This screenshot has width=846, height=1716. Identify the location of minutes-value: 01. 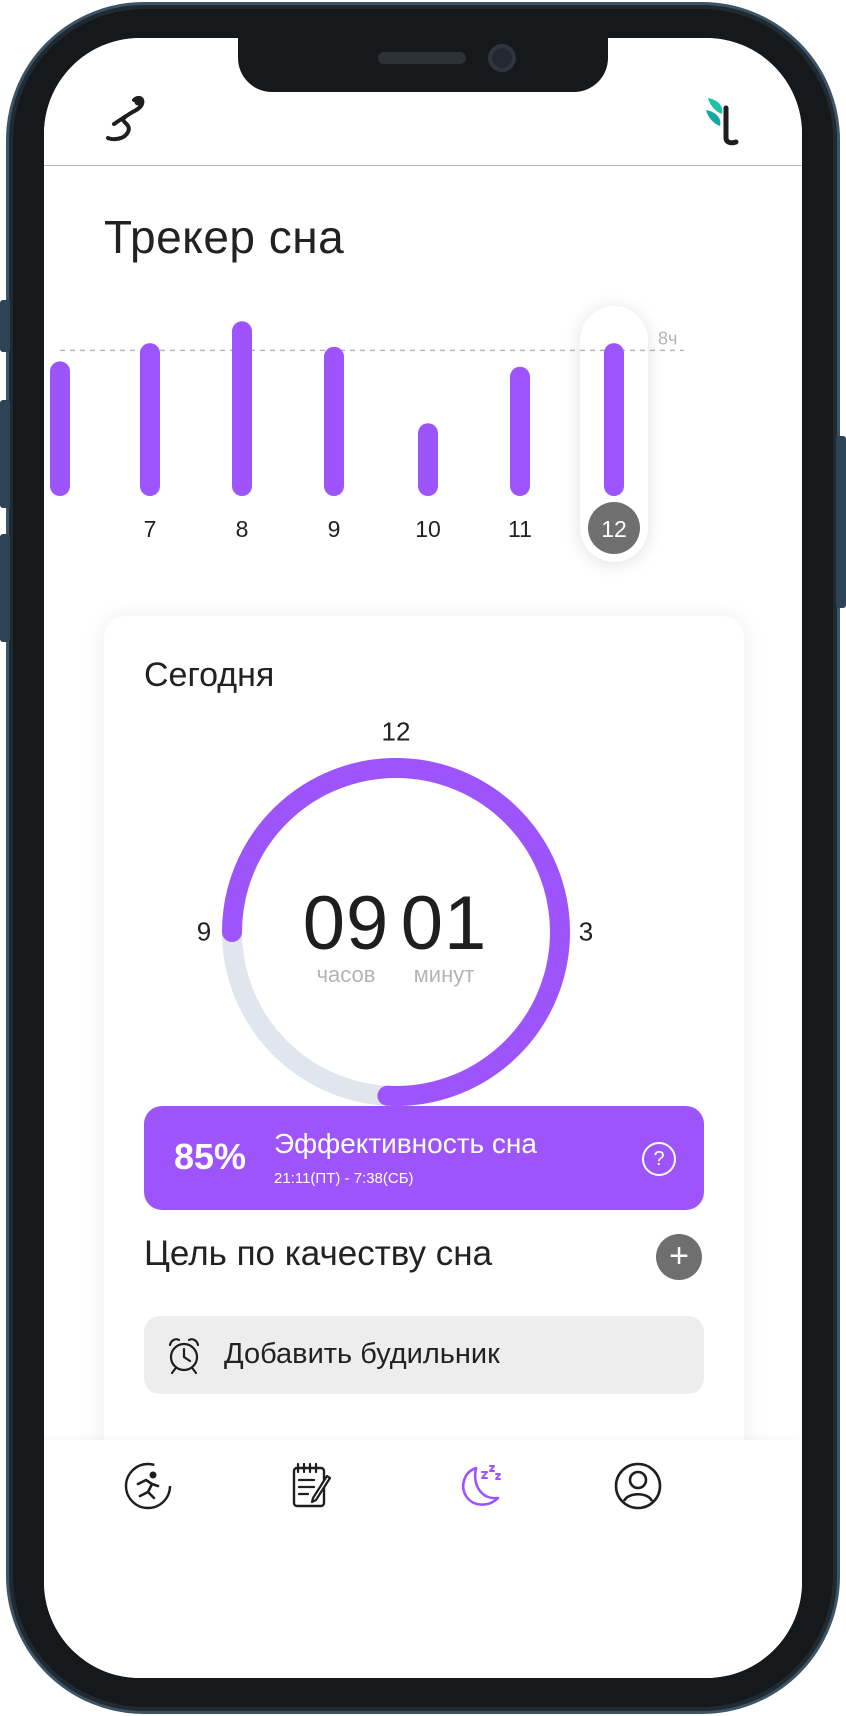
(444, 923).